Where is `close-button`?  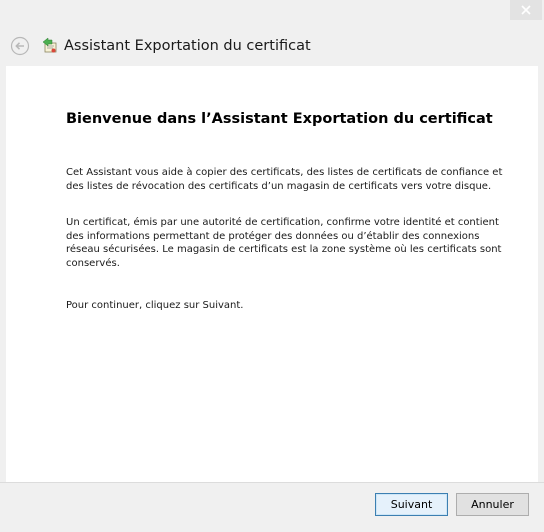 close-button is located at coordinates (526, 10).